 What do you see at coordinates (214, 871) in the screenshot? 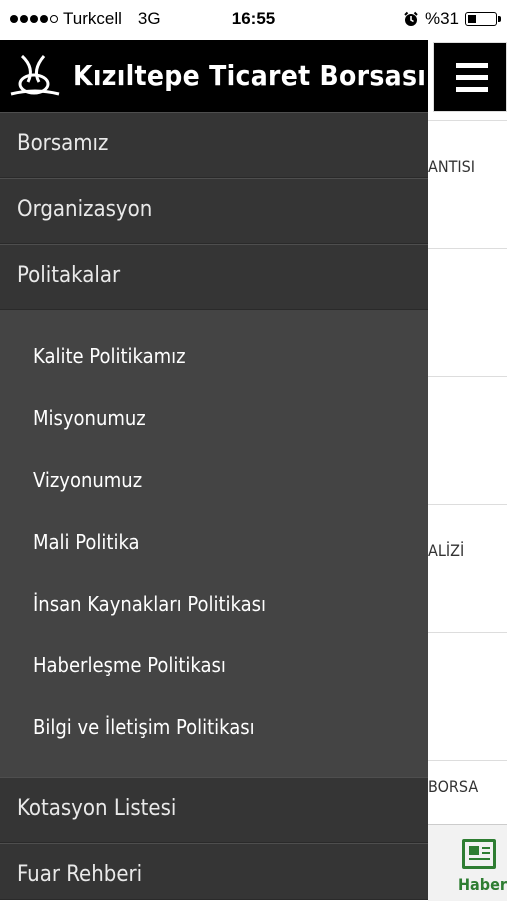
I see `menu-item-fuar-rehberi: Fuar Rehberi` at bounding box center [214, 871].